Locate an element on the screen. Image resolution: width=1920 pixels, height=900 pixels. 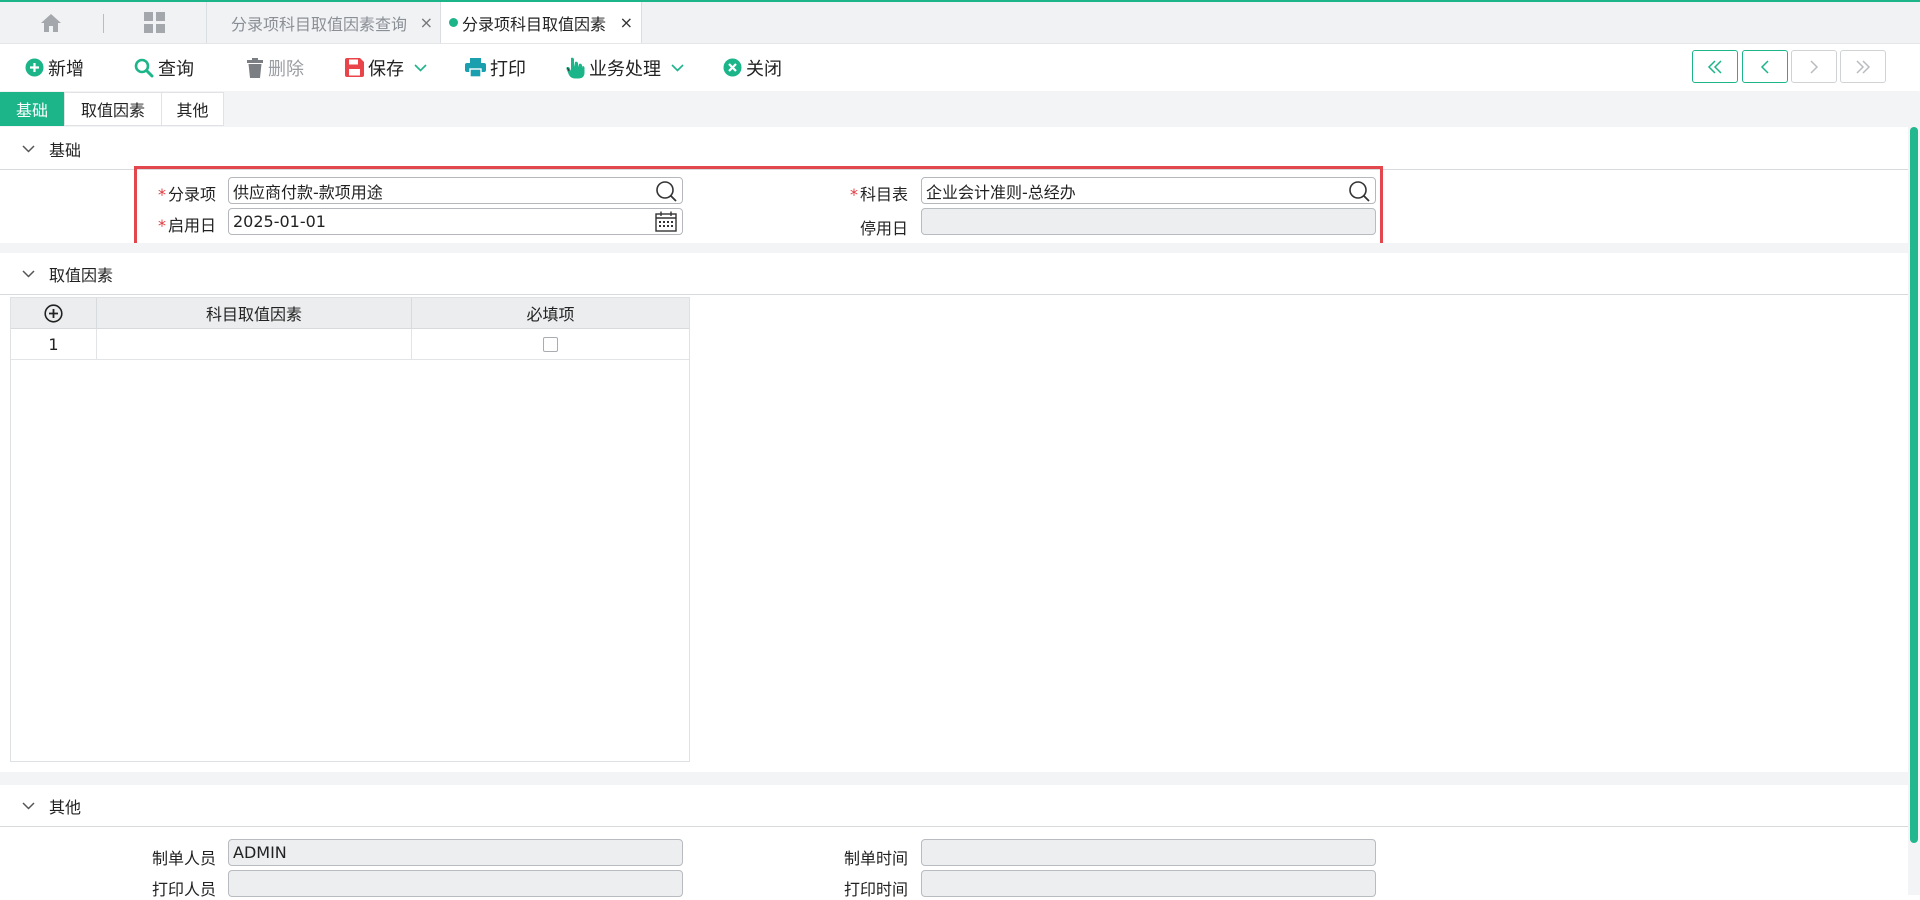
required-checkbox is located at coordinates (550, 344).